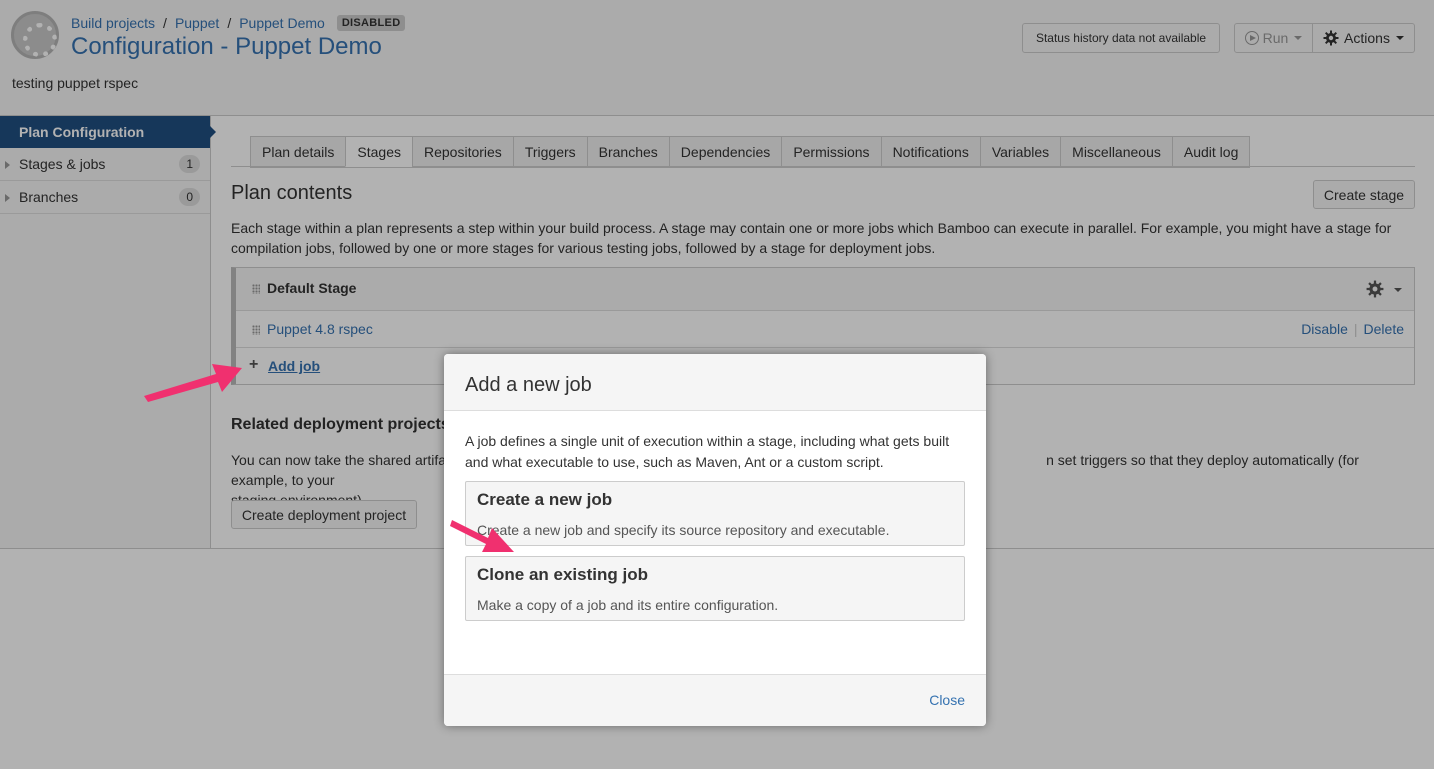 This screenshot has width=1434, height=769. I want to click on dialog-header: Add a new job, so click(715, 382).